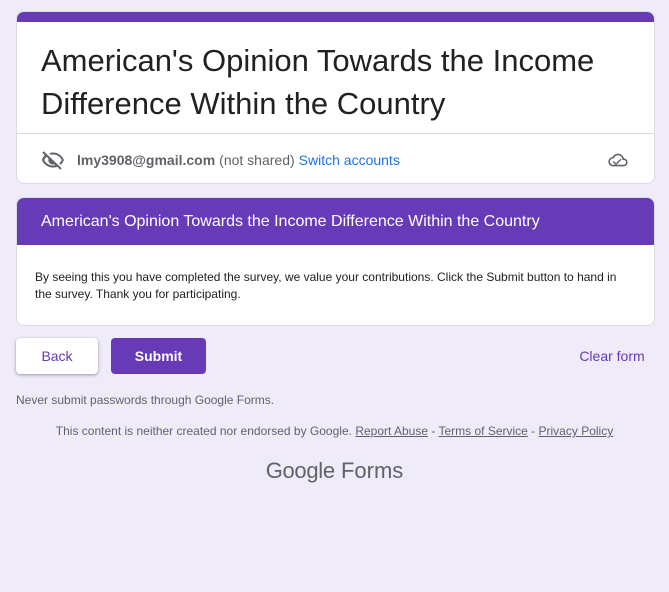 This screenshot has width=669, height=592. Describe the element at coordinates (300, 470) in the screenshot. I see `logo-google-text: Google` at that location.